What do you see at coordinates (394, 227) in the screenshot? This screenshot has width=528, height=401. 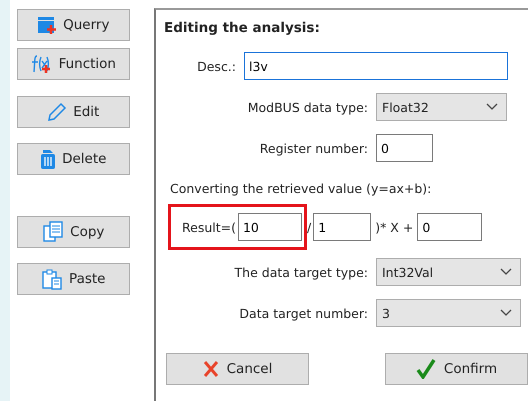 I see `formula-label: )* X +` at bounding box center [394, 227].